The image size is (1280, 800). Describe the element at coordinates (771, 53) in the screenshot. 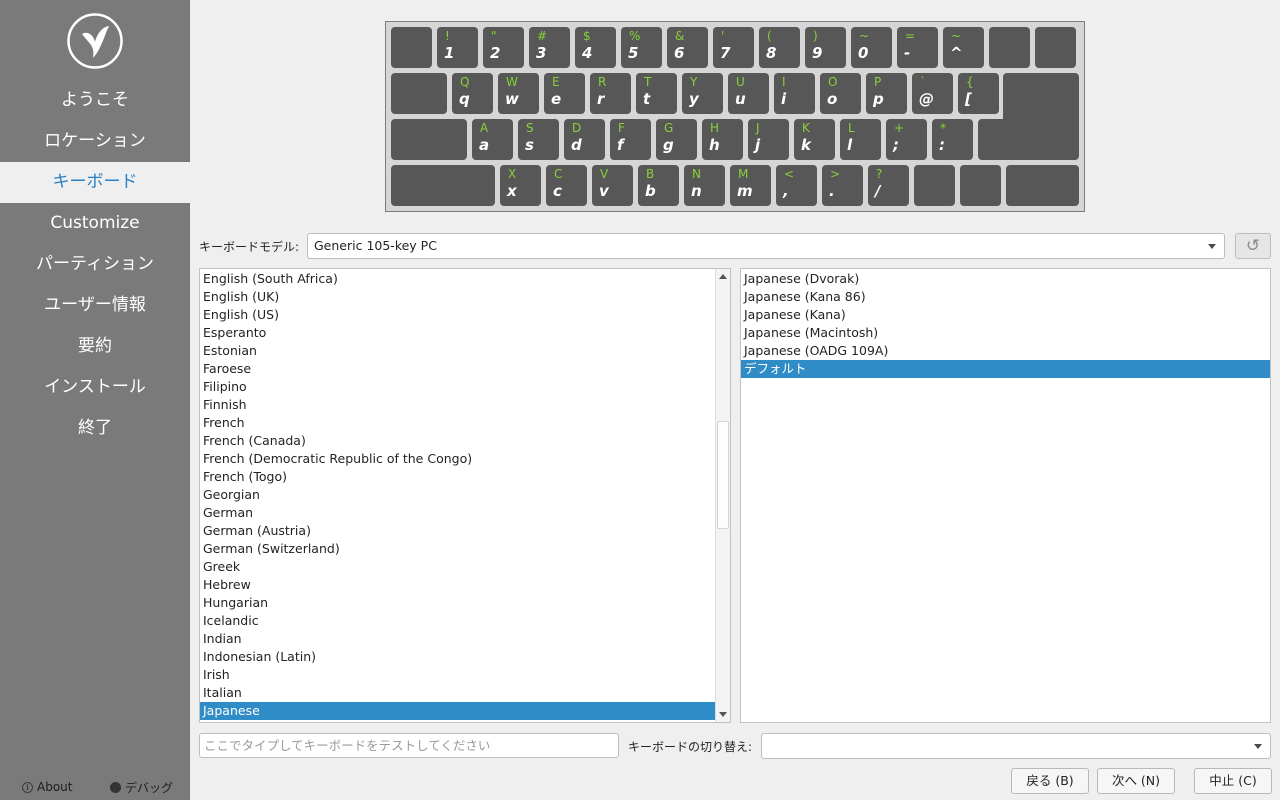

I see `key-label: 8` at that location.